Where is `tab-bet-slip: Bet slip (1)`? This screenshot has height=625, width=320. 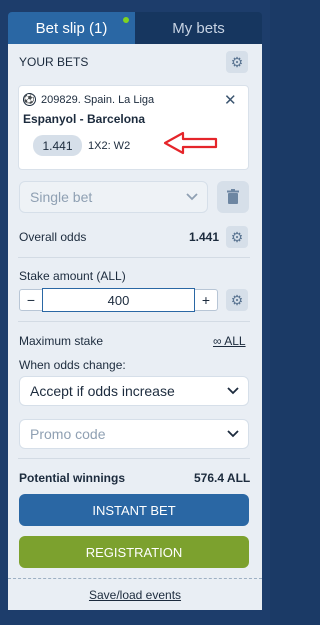
tab-bet-slip: Bet slip (1) is located at coordinates (71, 28).